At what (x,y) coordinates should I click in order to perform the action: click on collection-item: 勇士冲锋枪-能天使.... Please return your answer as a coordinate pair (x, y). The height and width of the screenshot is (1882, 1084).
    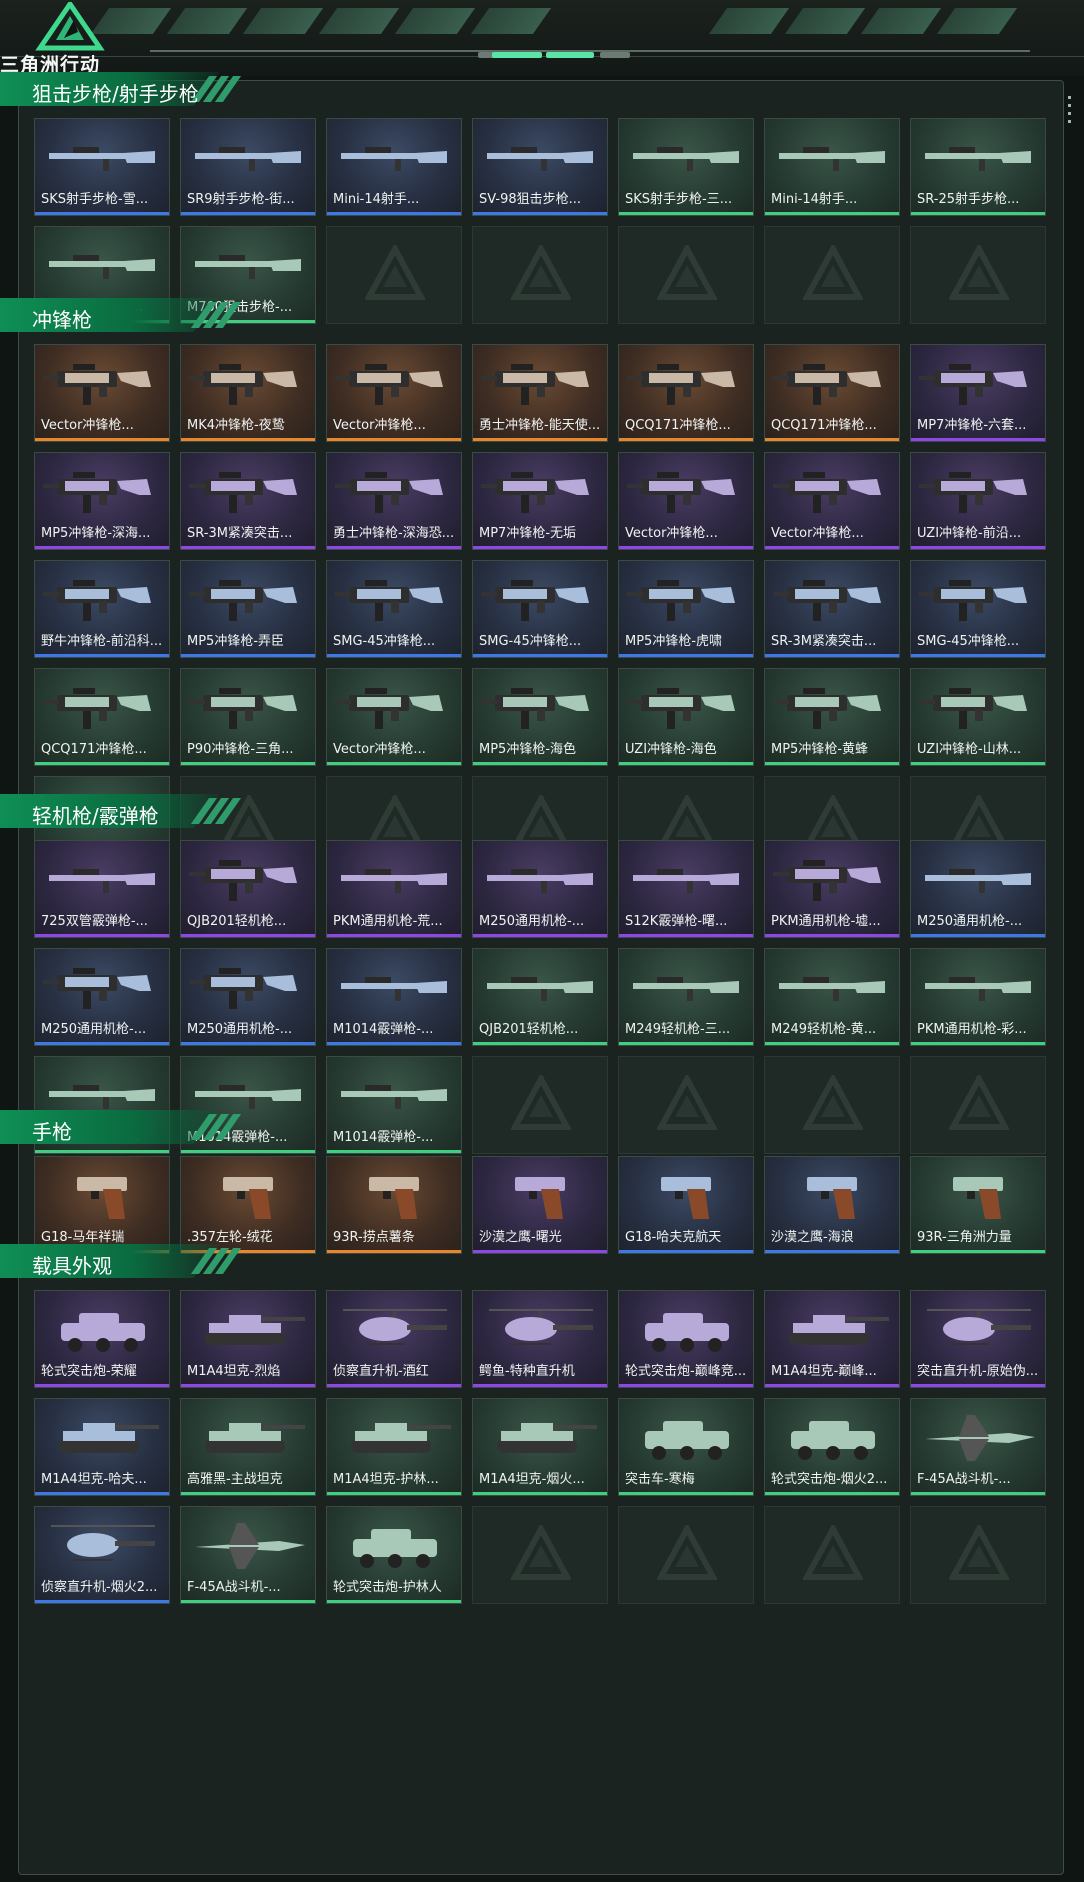
    Looking at the image, I should click on (540, 393).